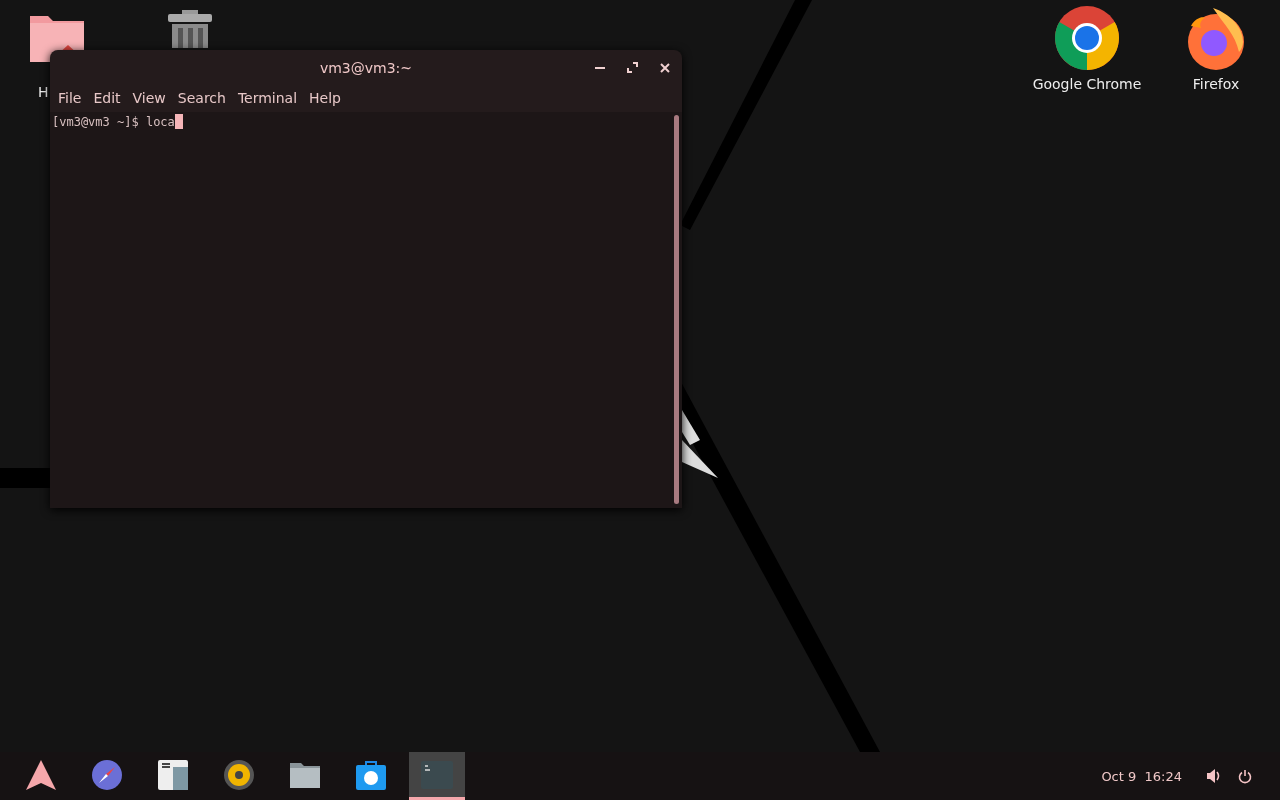 The image size is (1280, 800). Describe the element at coordinates (1087, 38) in the screenshot. I see `chrome-icon` at that location.